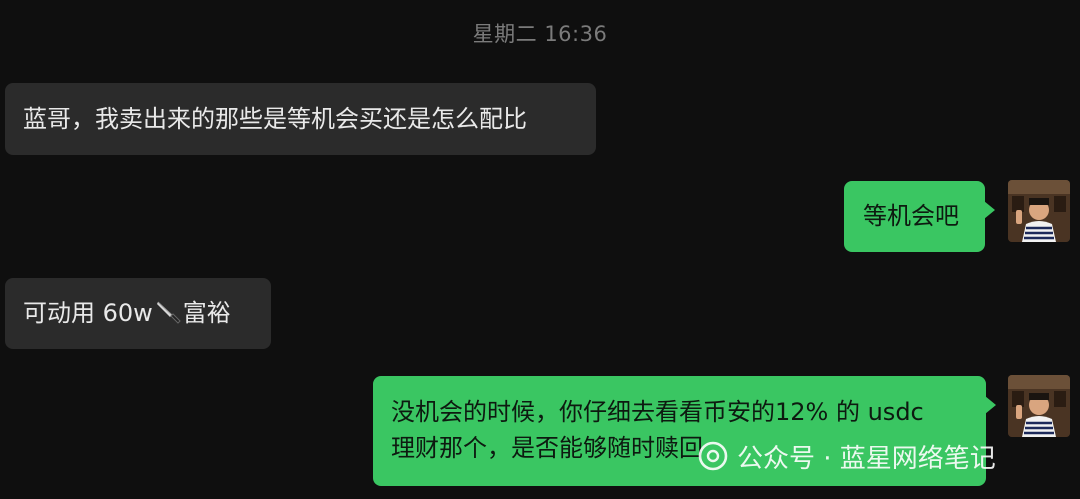 Image resolution: width=1080 pixels, height=499 pixels. I want to click on message-text: 蓝哥，我卖出来的那些是等机会买还是怎么配比, so click(275, 119).